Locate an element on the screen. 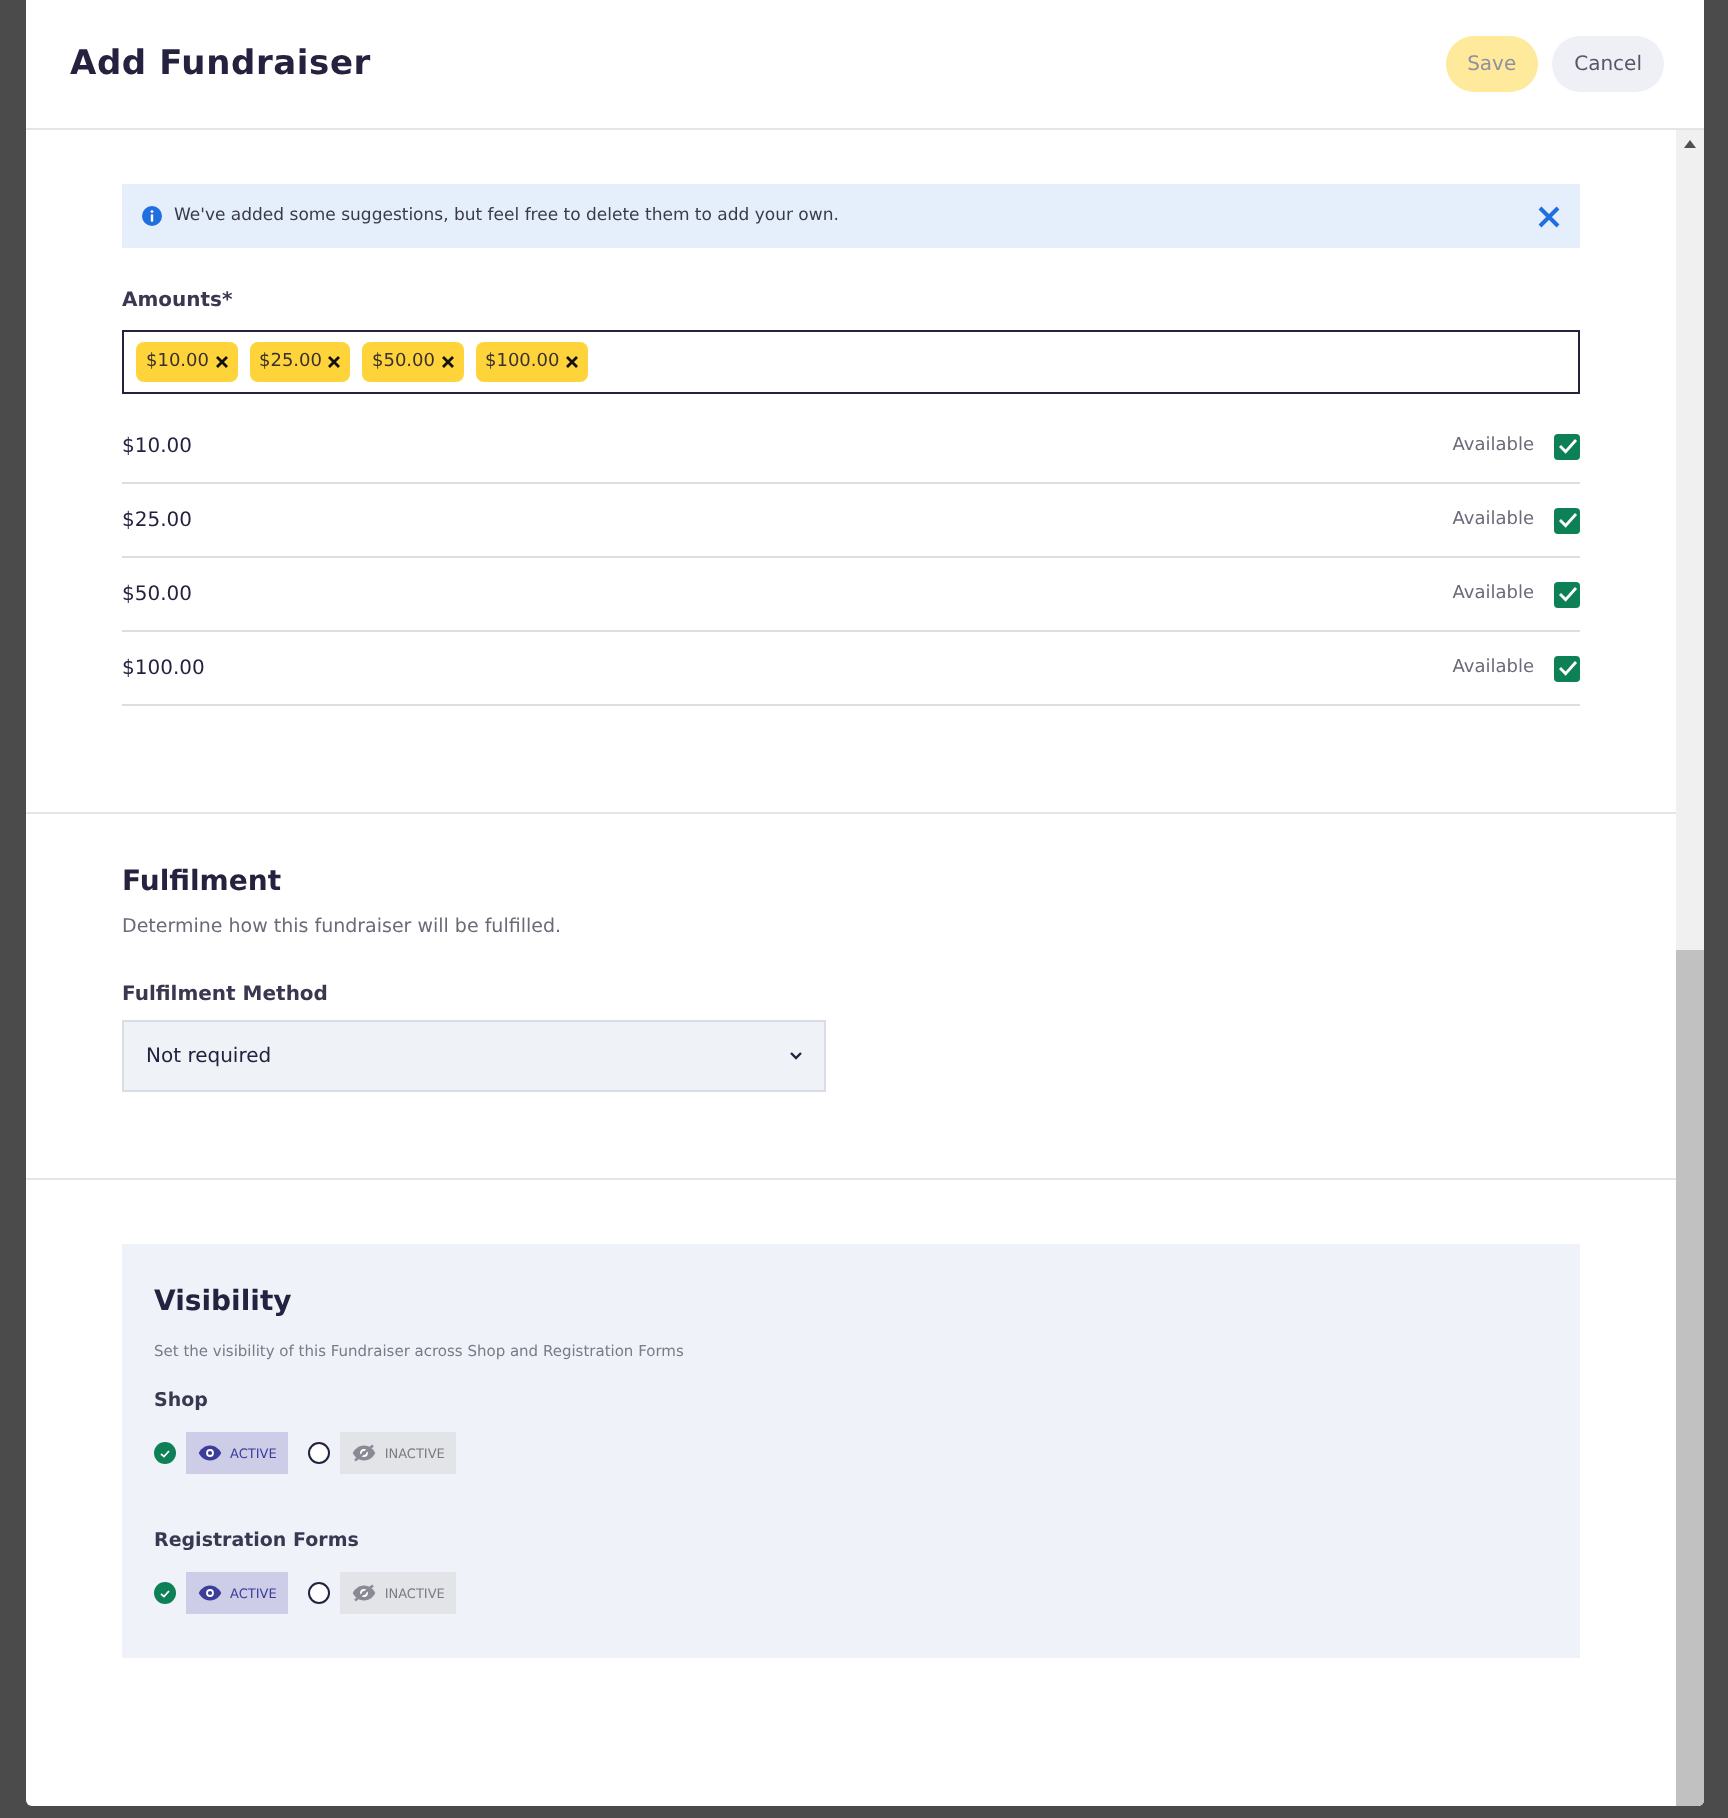 The height and width of the screenshot is (1818, 1728). amount-tag: $10.00 is located at coordinates (186, 362).